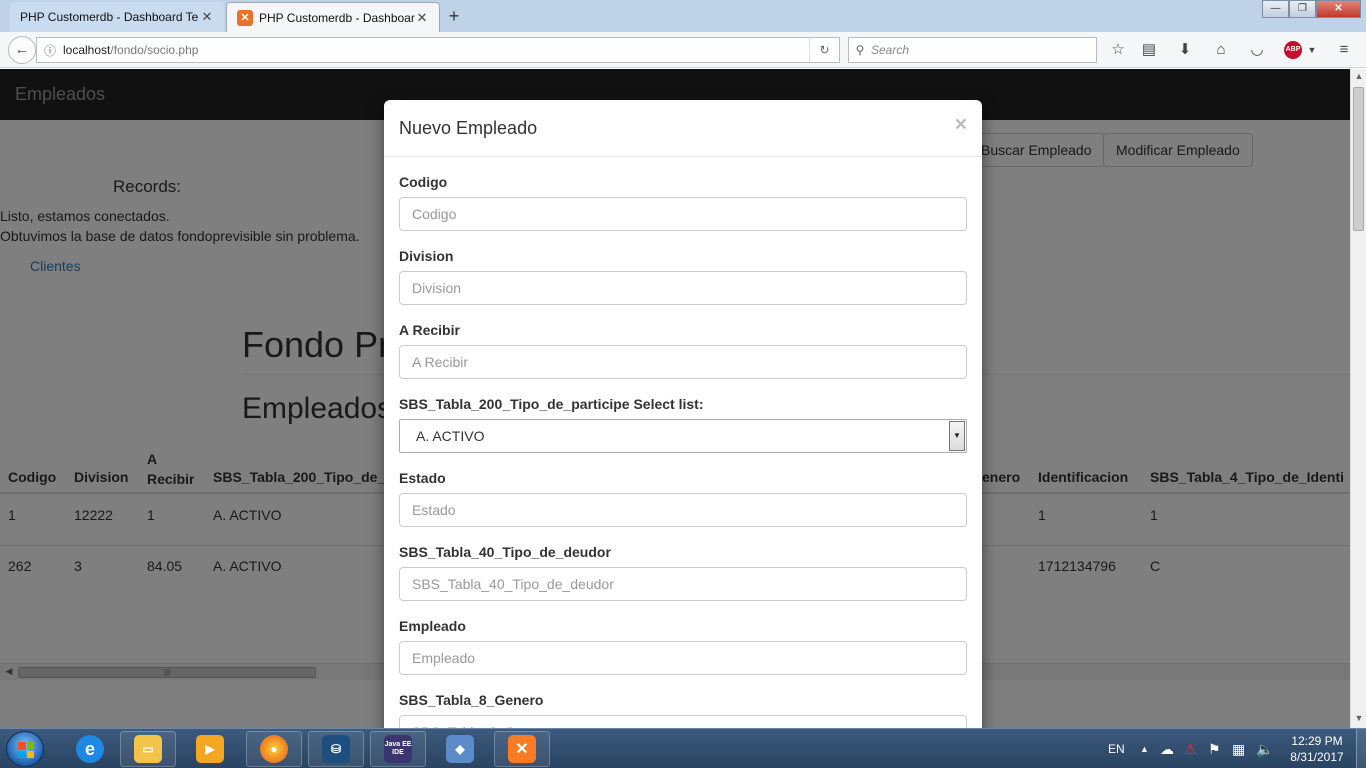  I want to click on a-recibir-label: A Recibir, so click(429, 330).